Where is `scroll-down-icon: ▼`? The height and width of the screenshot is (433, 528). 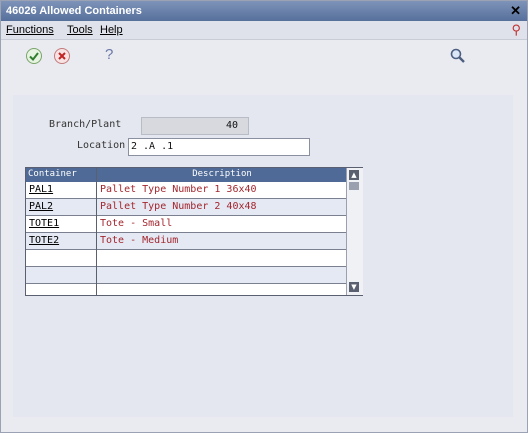 scroll-down-icon: ▼ is located at coordinates (354, 287).